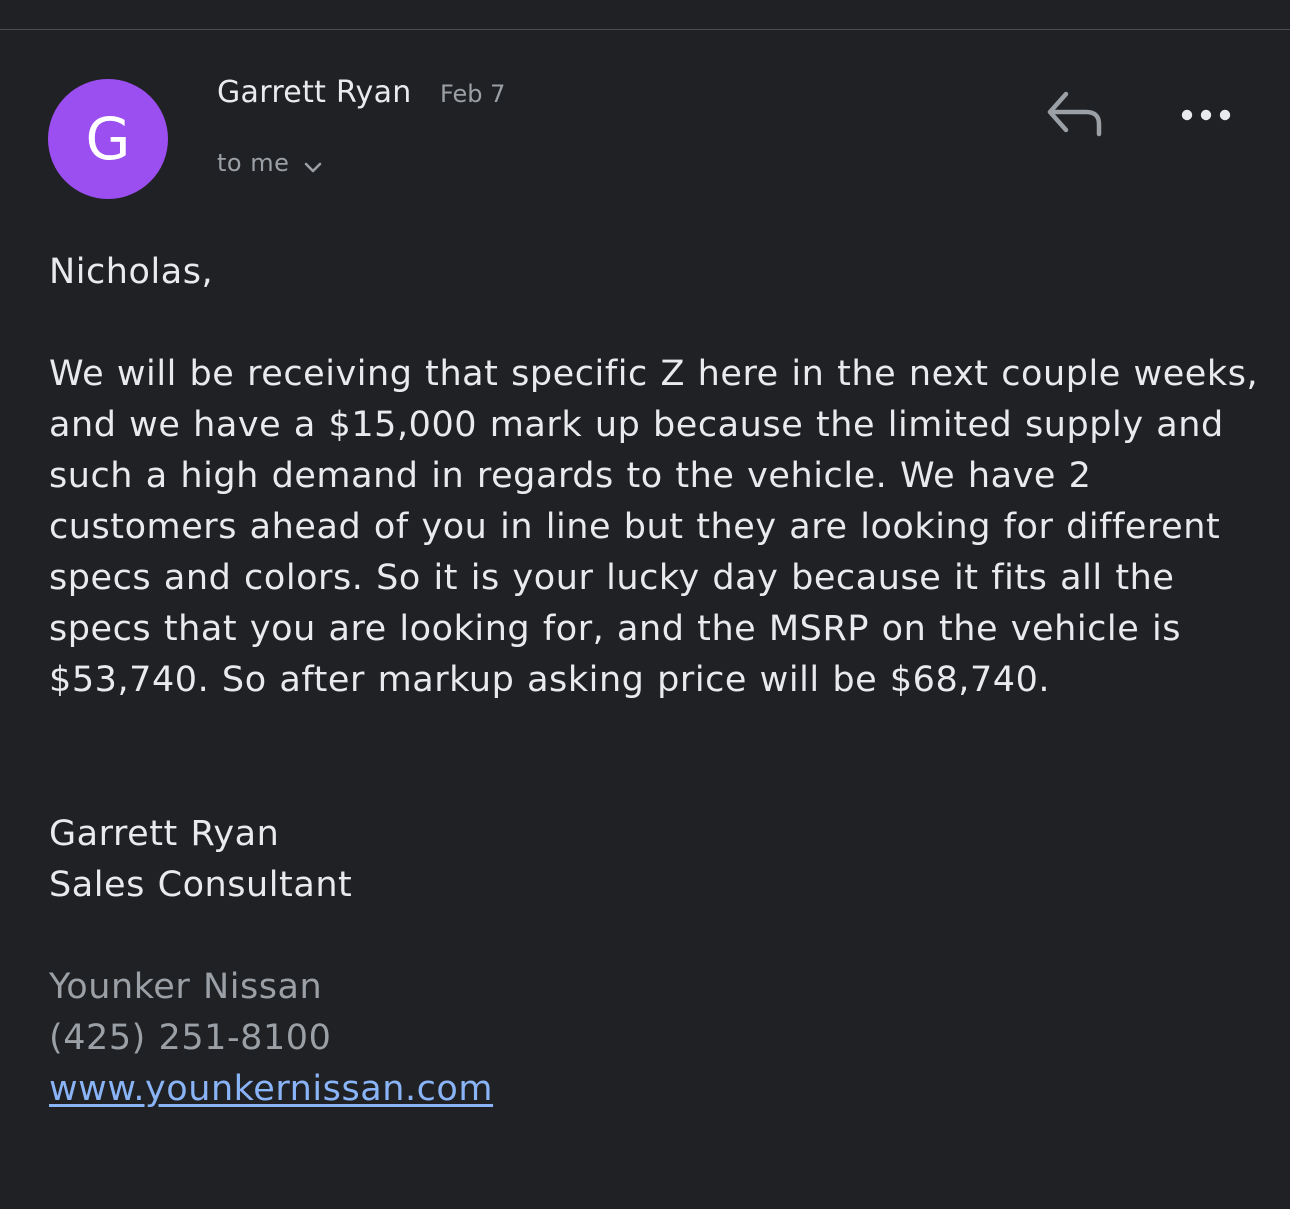 Image resolution: width=1290 pixels, height=1209 pixels. What do you see at coordinates (108, 139) in the screenshot?
I see `sender-avatar: G` at bounding box center [108, 139].